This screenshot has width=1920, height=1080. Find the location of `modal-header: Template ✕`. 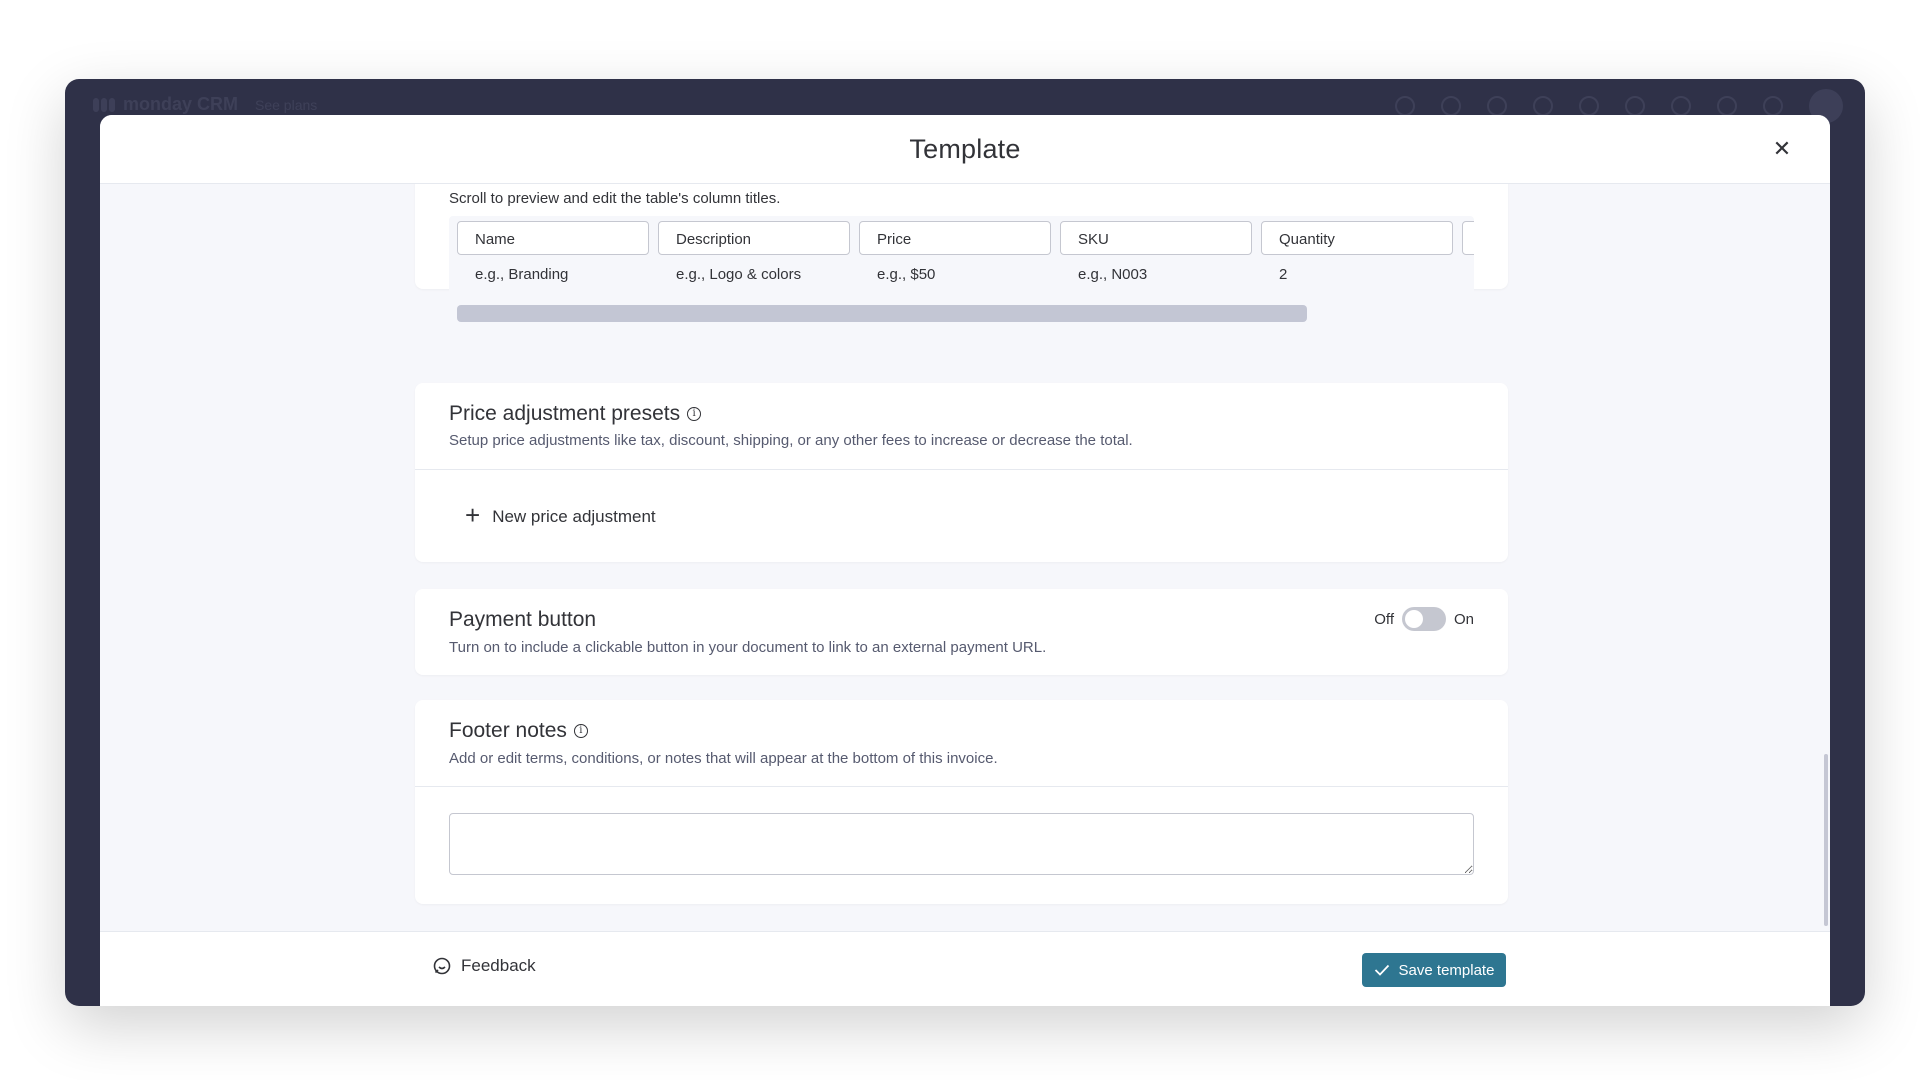

modal-header: Template ✕ is located at coordinates (965, 149).